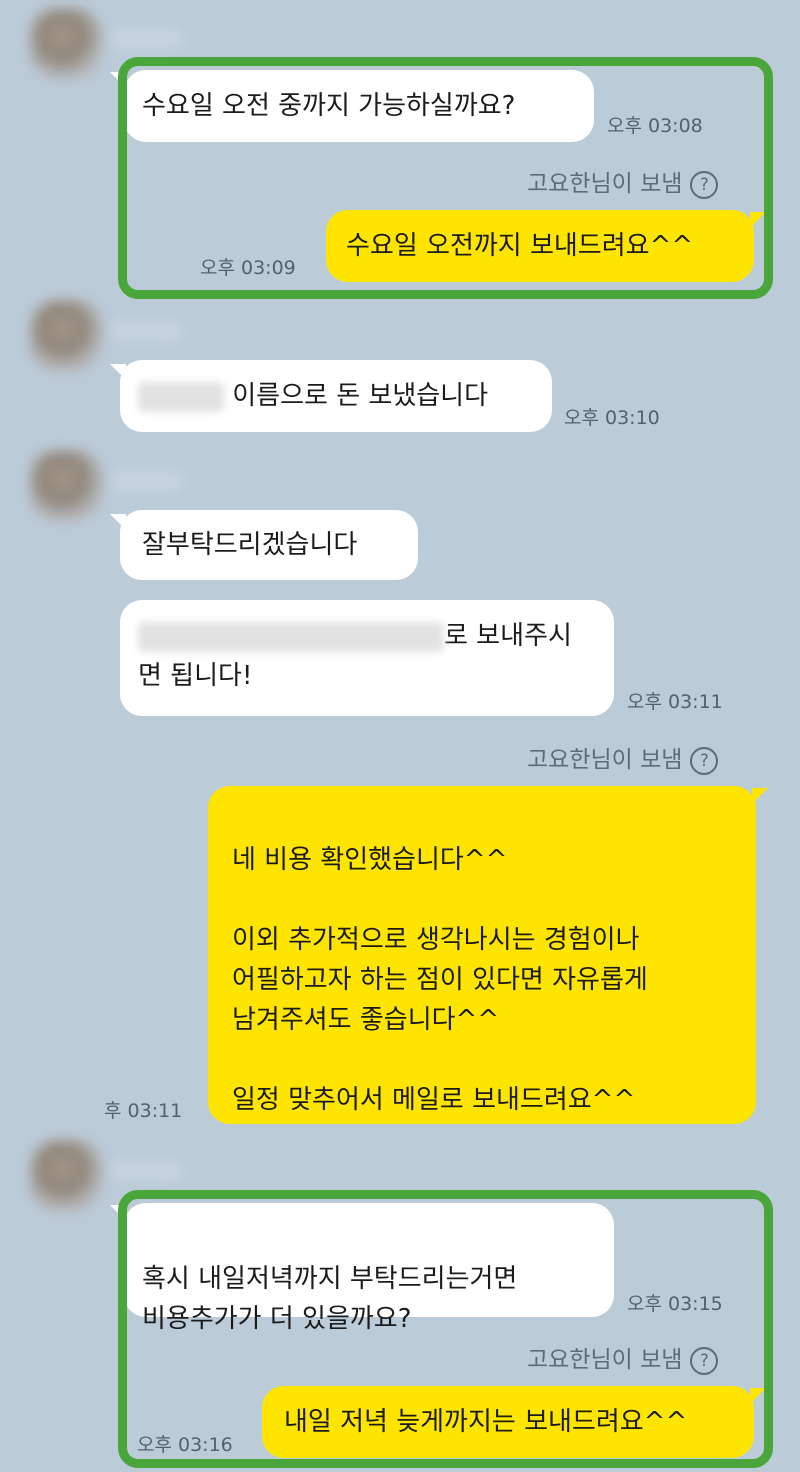  I want to click on message-bubble-incoming: 잘부탁드리겠습니다, so click(269, 545).